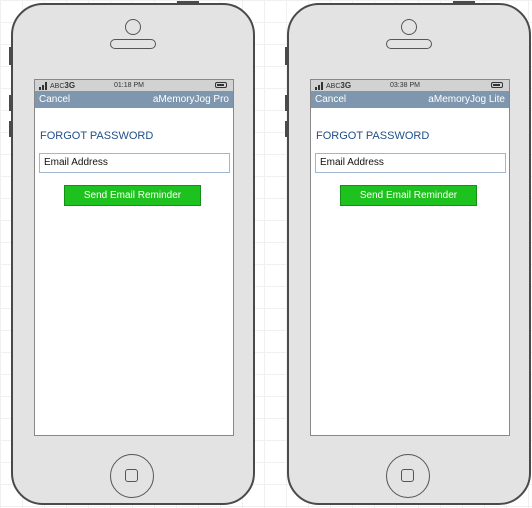 The width and height of the screenshot is (532, 508). Describe the element at coordinates (466, 99) in the screenshot. I see `app-title: aMemoryJog Lite` at that location.